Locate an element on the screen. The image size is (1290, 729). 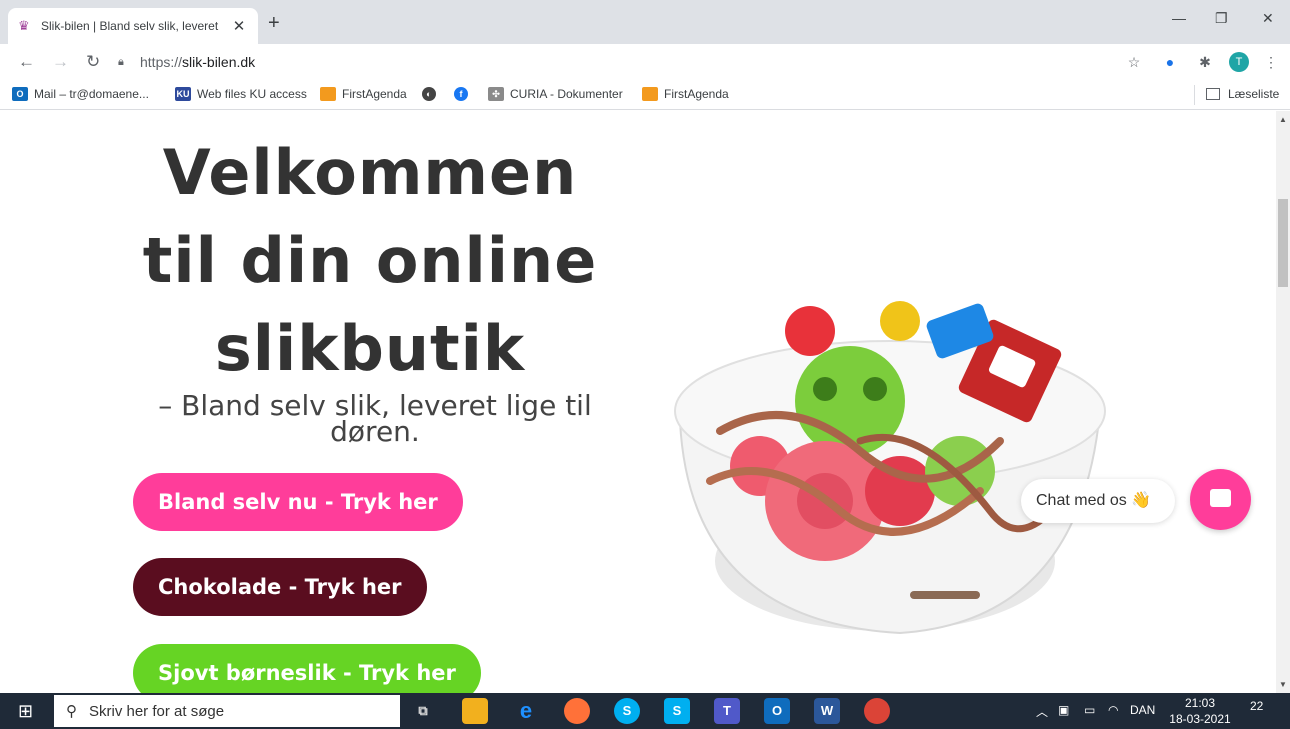
task-view-icon: ⧉ is located at coordinates (423, 711).